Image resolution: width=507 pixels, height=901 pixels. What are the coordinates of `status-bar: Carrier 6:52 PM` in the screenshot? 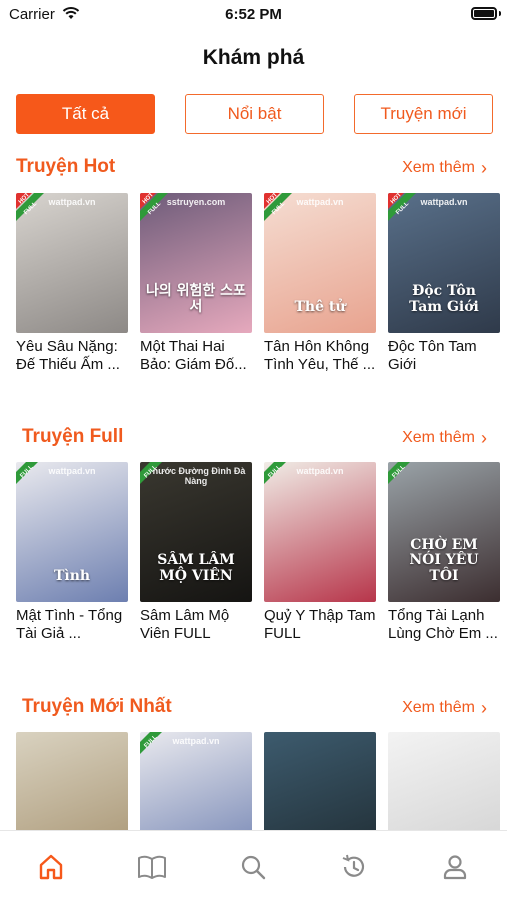 It's located at (253, 15).